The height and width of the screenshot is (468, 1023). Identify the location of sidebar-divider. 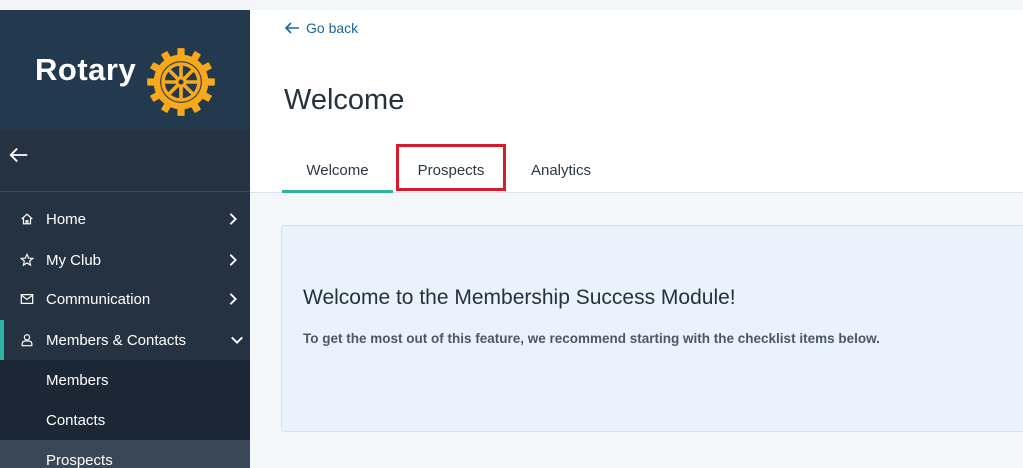
(125, 191).